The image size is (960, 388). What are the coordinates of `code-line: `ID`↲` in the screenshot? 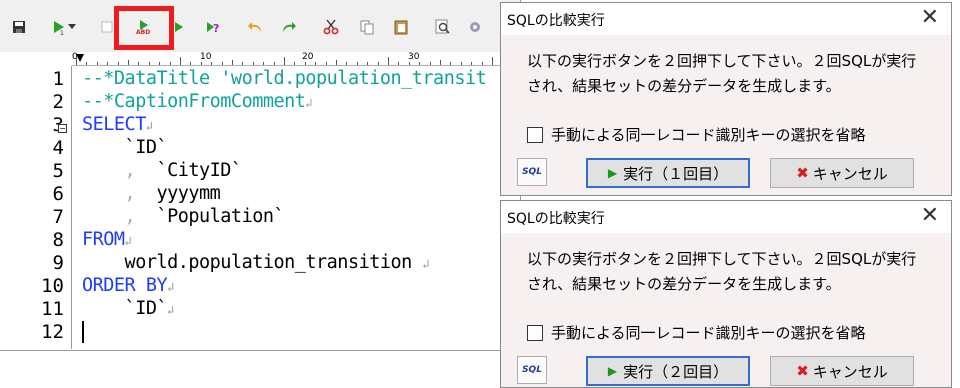 It's located at (128, 308).